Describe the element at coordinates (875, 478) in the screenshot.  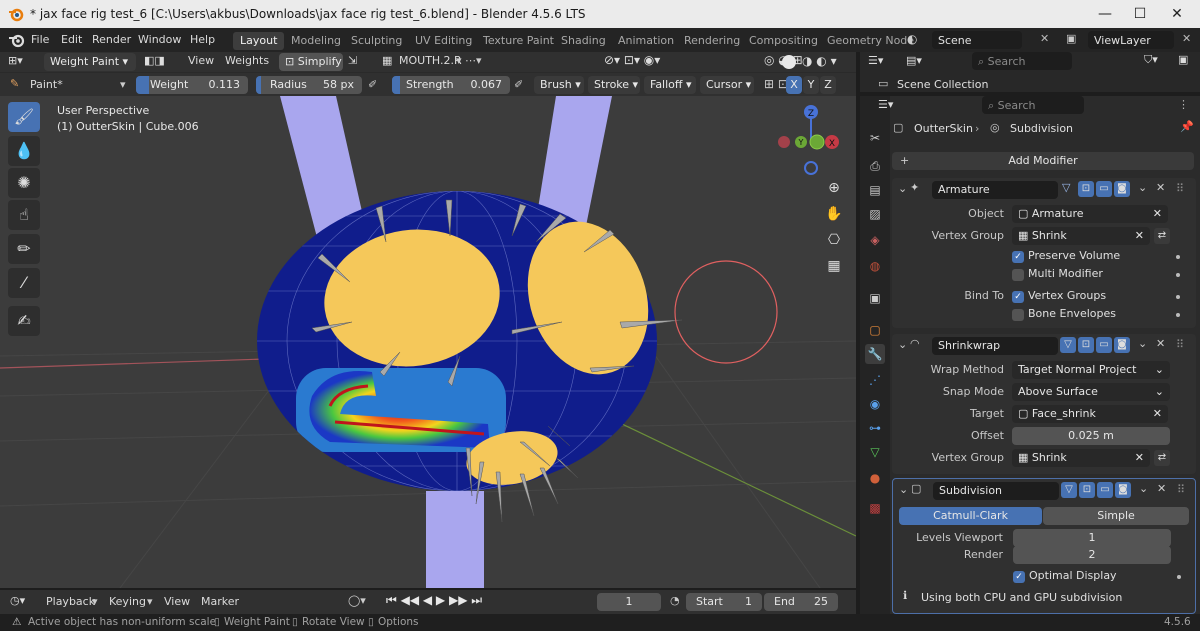
I see `material-tab-icon: ●` at that location.